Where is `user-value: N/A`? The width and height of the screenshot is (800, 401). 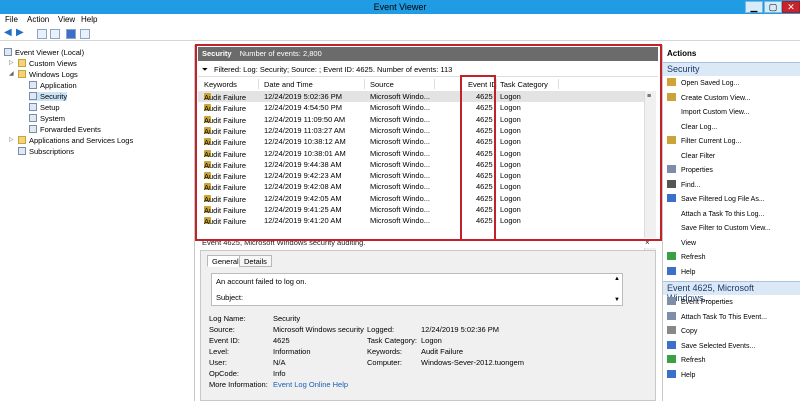 user-value: N/A is located at coordinates (279, 362).